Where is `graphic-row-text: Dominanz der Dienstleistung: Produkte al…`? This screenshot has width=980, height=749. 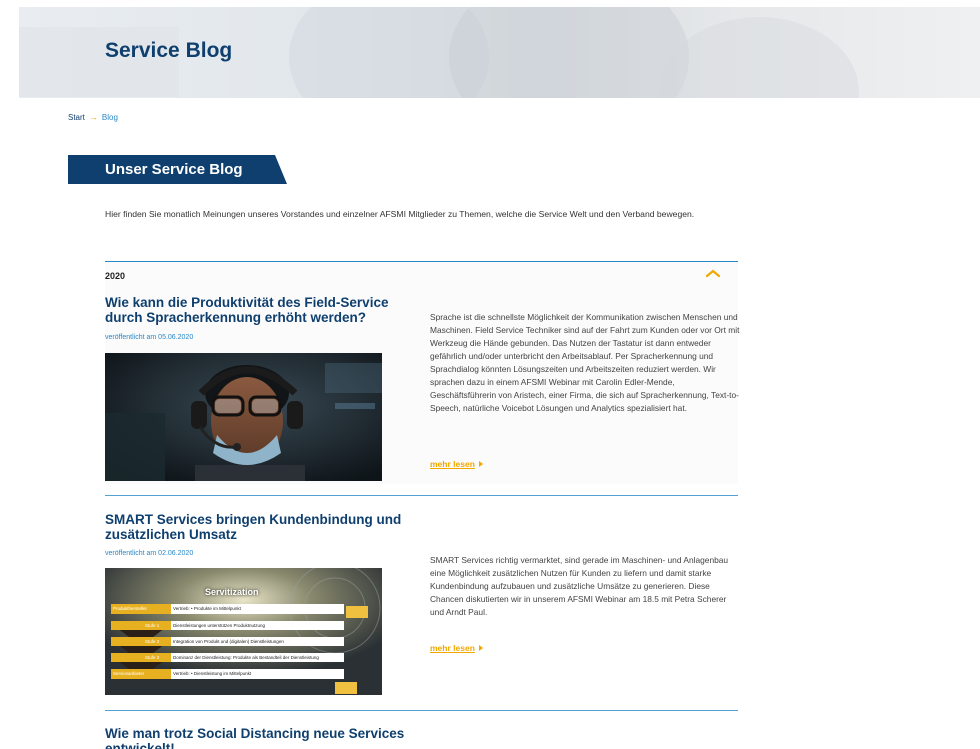
graphic-row-text: Dominanz der Dienstleistung: Produkte al… is located at coordinates (257, 657).